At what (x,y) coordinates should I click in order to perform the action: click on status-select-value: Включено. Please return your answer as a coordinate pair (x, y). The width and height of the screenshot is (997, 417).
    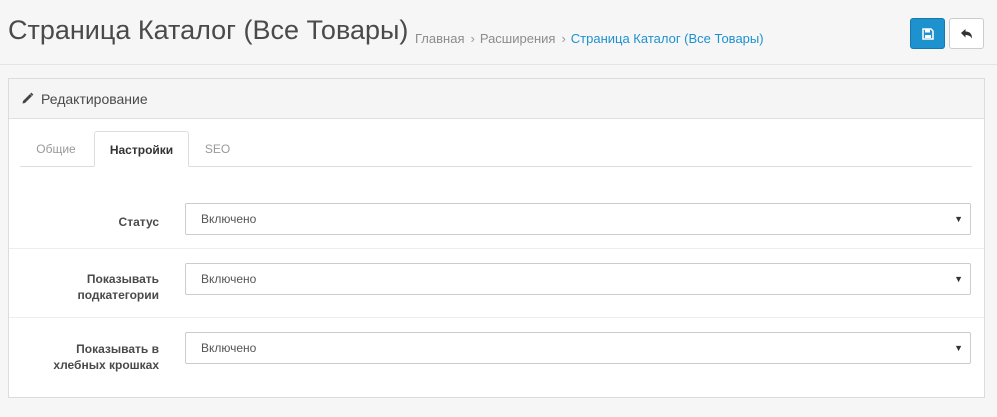
    Looking at the image, I should click on (229, 219).